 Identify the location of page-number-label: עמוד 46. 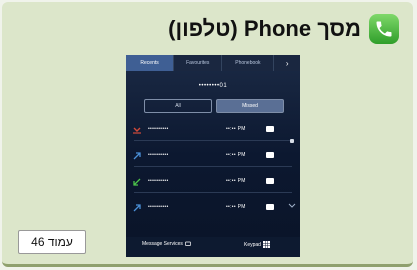
(52, 242).